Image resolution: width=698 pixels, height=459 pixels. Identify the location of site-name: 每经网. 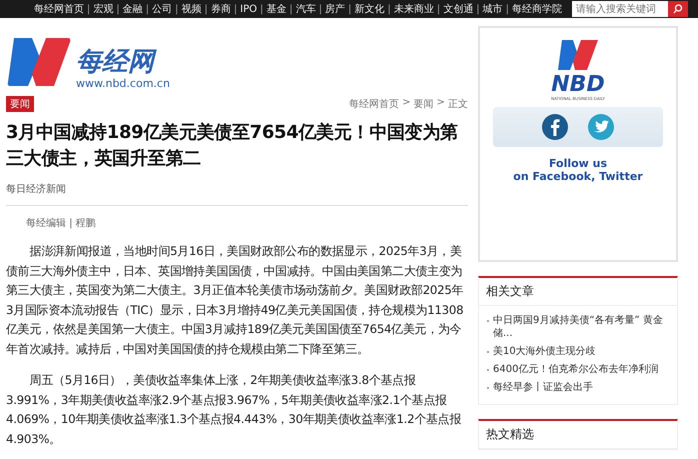
(123, 62).